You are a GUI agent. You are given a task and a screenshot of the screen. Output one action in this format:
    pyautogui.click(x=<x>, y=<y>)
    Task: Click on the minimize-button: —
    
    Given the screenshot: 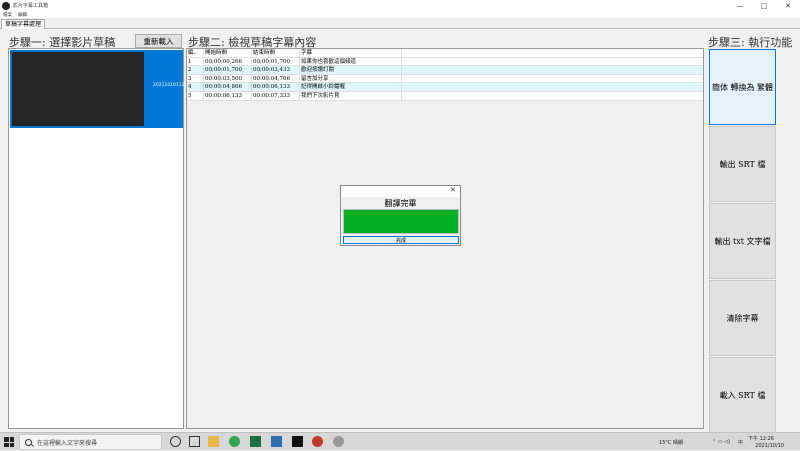 What is the action you would take?
    pyautogui.click(x=740, y=5)
    